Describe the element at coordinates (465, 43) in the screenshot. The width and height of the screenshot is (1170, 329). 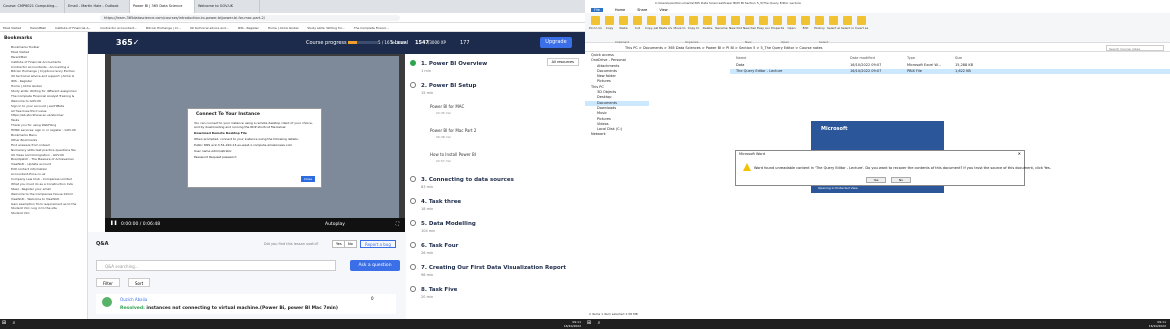
I see `notification-count: 177` at that location.